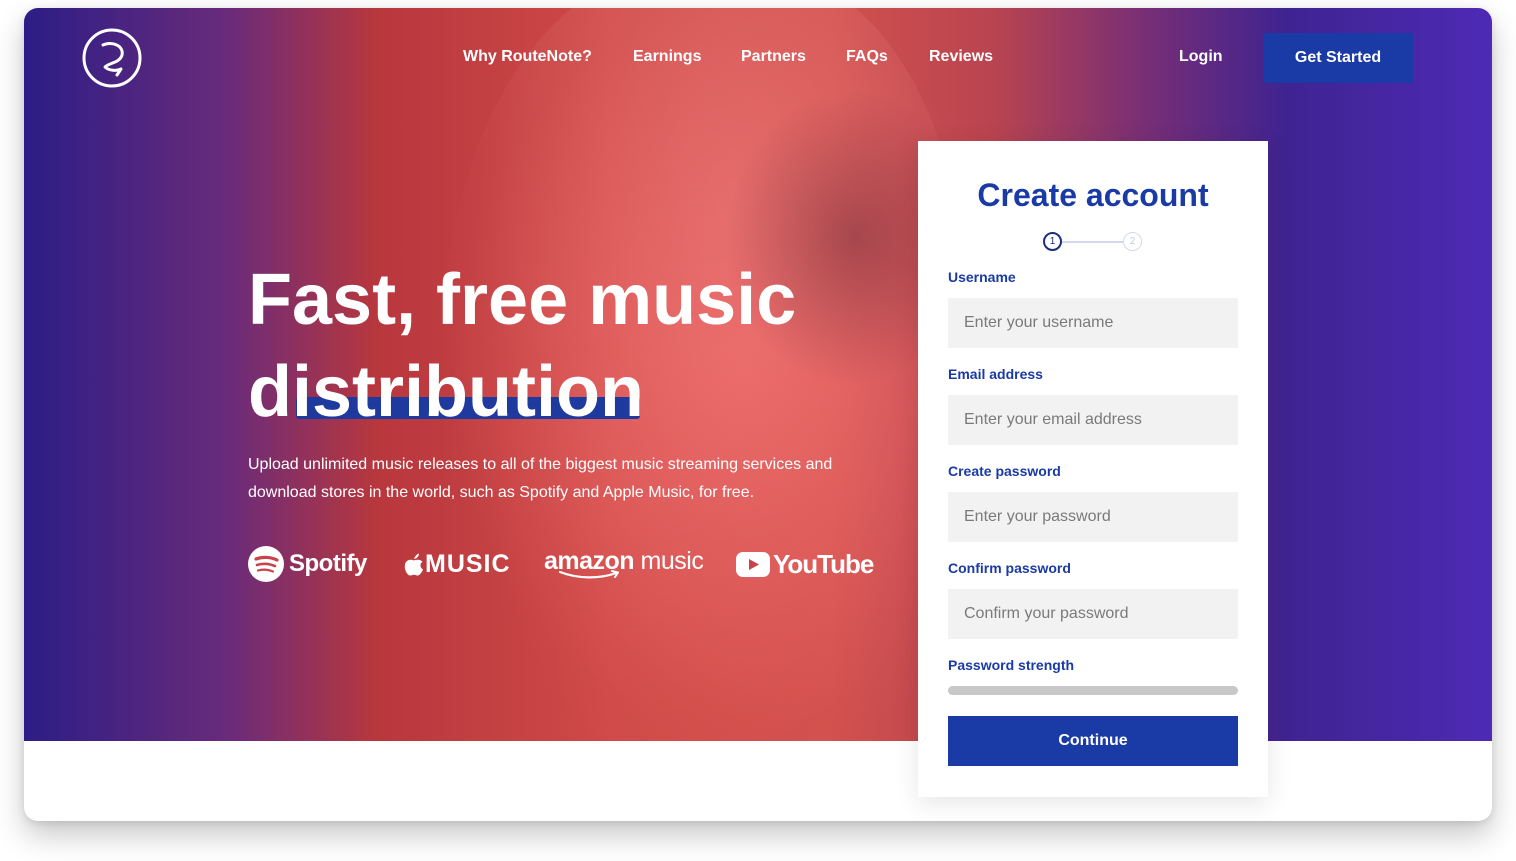 This screenshot has height=861, width=1516. What do you see at coordinates (823, 563) in the screenshot?
I see `youtube-label: YouTube` at bounding box center [823, 563].